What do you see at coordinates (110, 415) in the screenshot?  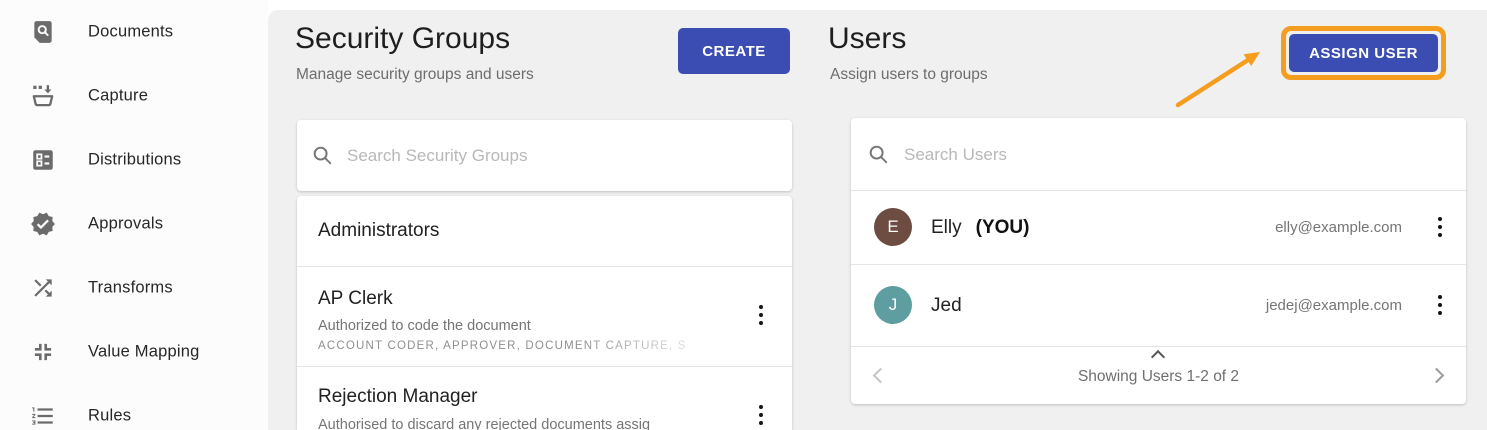 I see `sidebar-item-label: Rules` at bounding box center [110, 415].